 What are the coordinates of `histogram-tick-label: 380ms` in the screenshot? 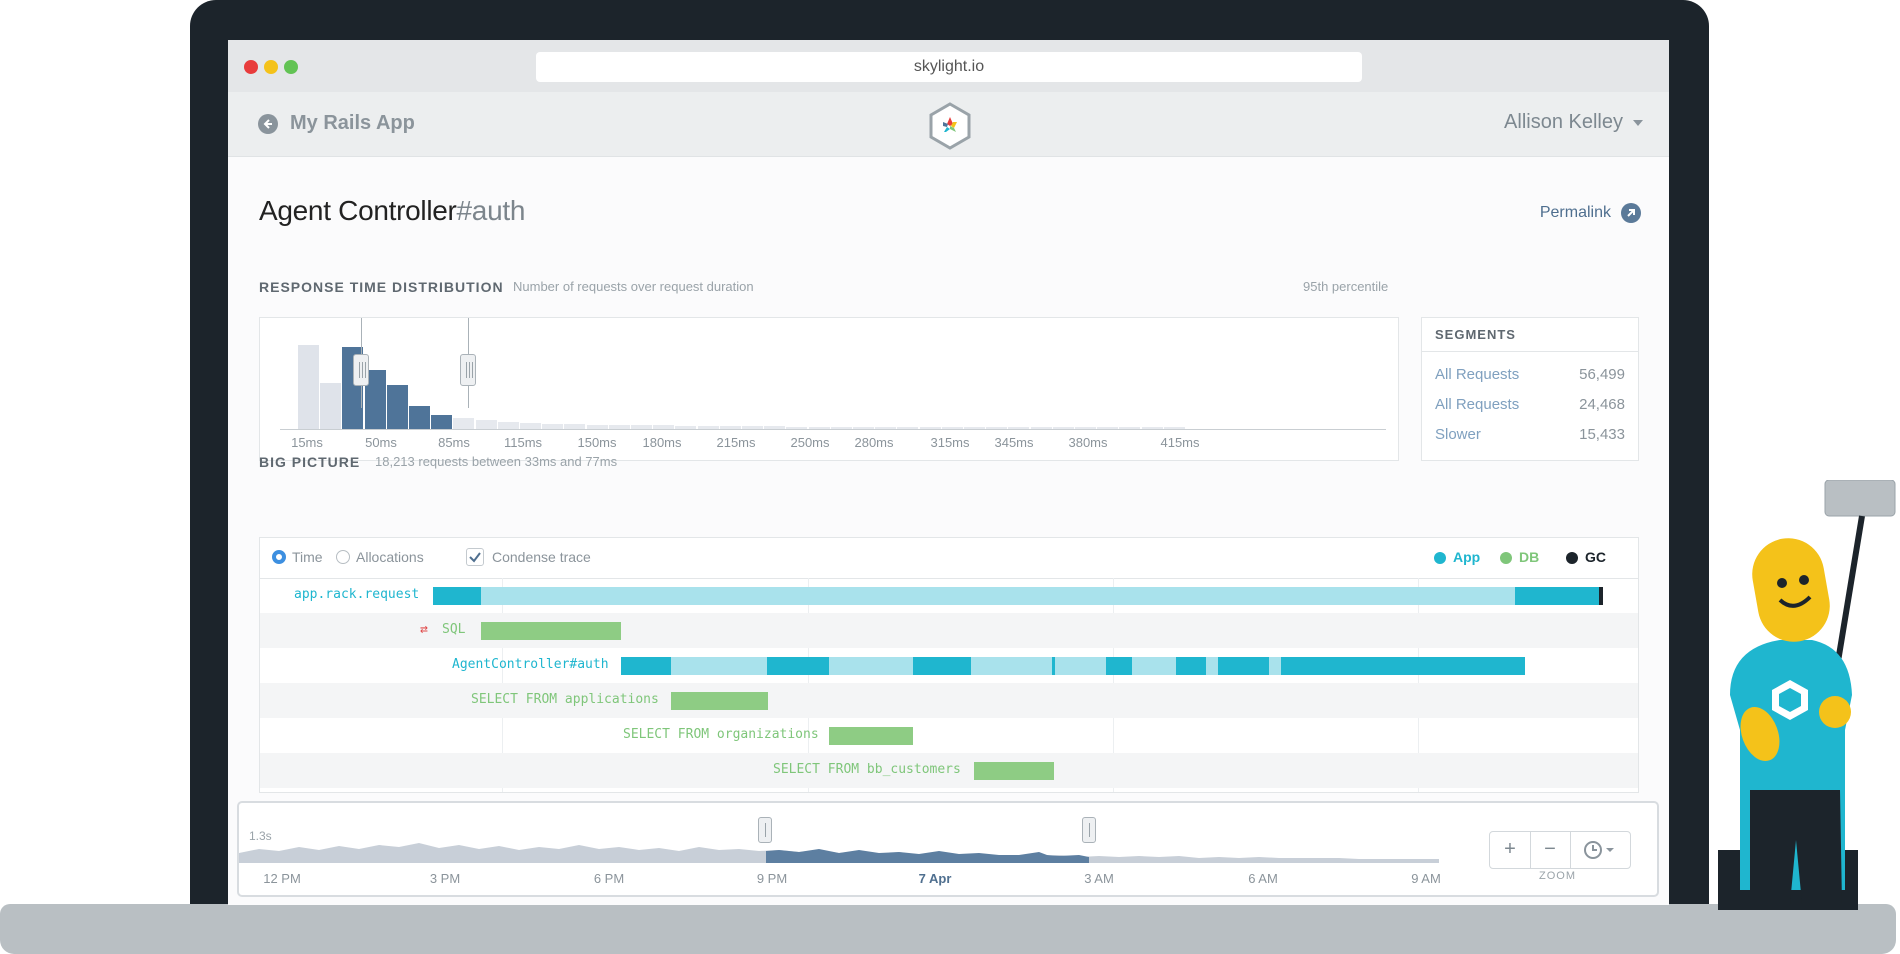 It's located at (1088, 442).